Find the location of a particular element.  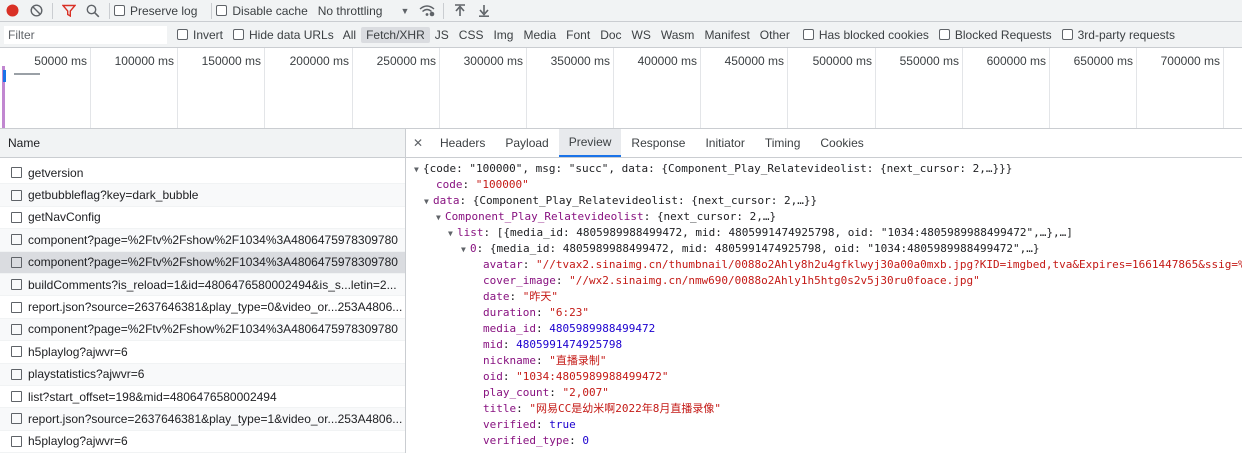

type-filter-css: CSS is located at coordinates (471, 35).